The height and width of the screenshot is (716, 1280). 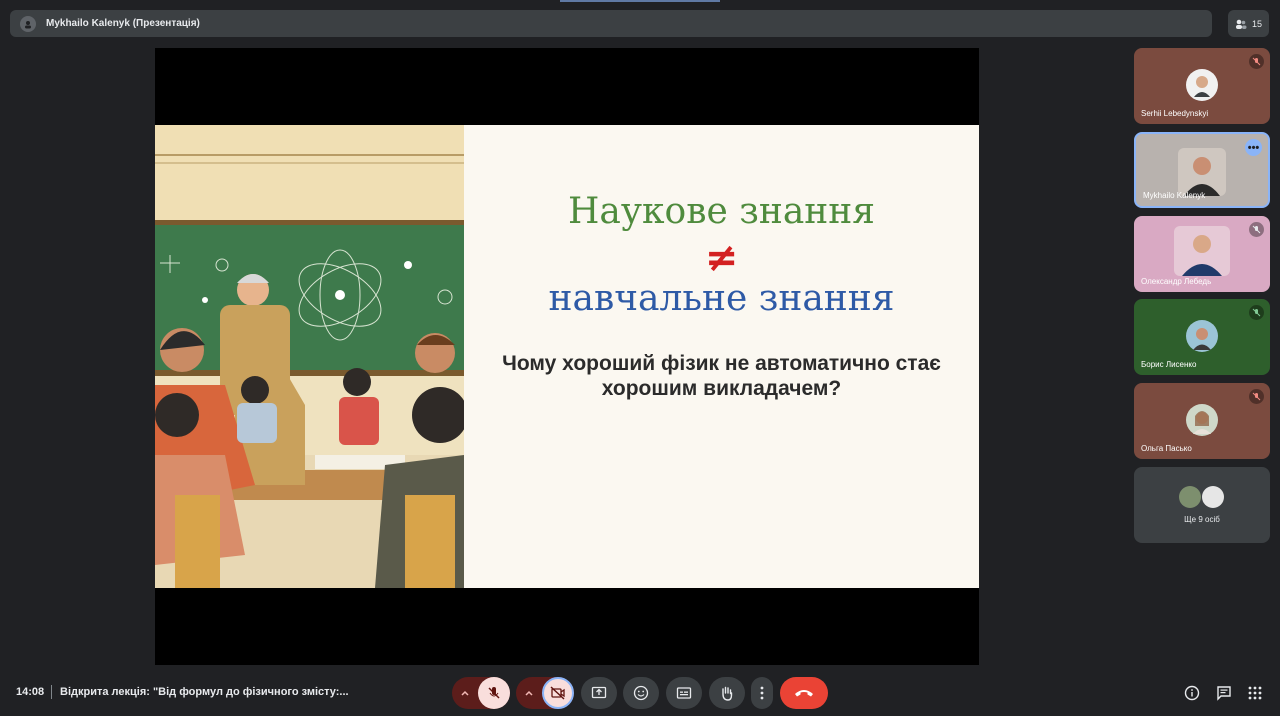 I want to click on camera-off-icon, so click(x=557, y=693).